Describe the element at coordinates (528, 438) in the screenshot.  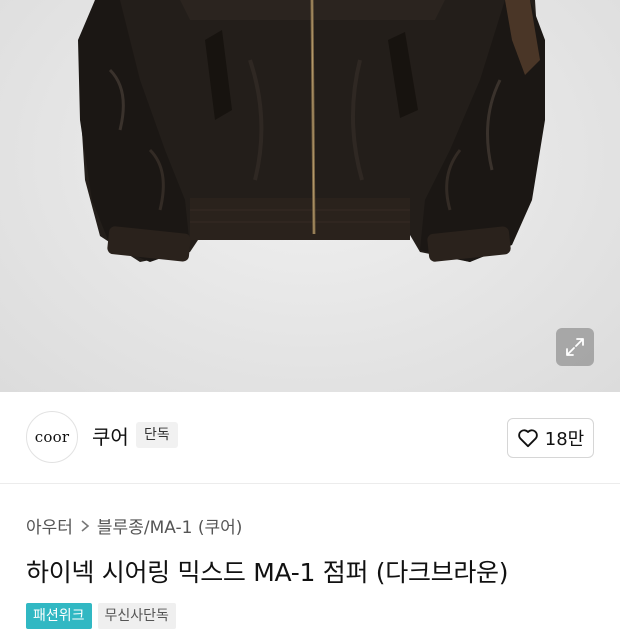
I see `heart-icon` at that location.